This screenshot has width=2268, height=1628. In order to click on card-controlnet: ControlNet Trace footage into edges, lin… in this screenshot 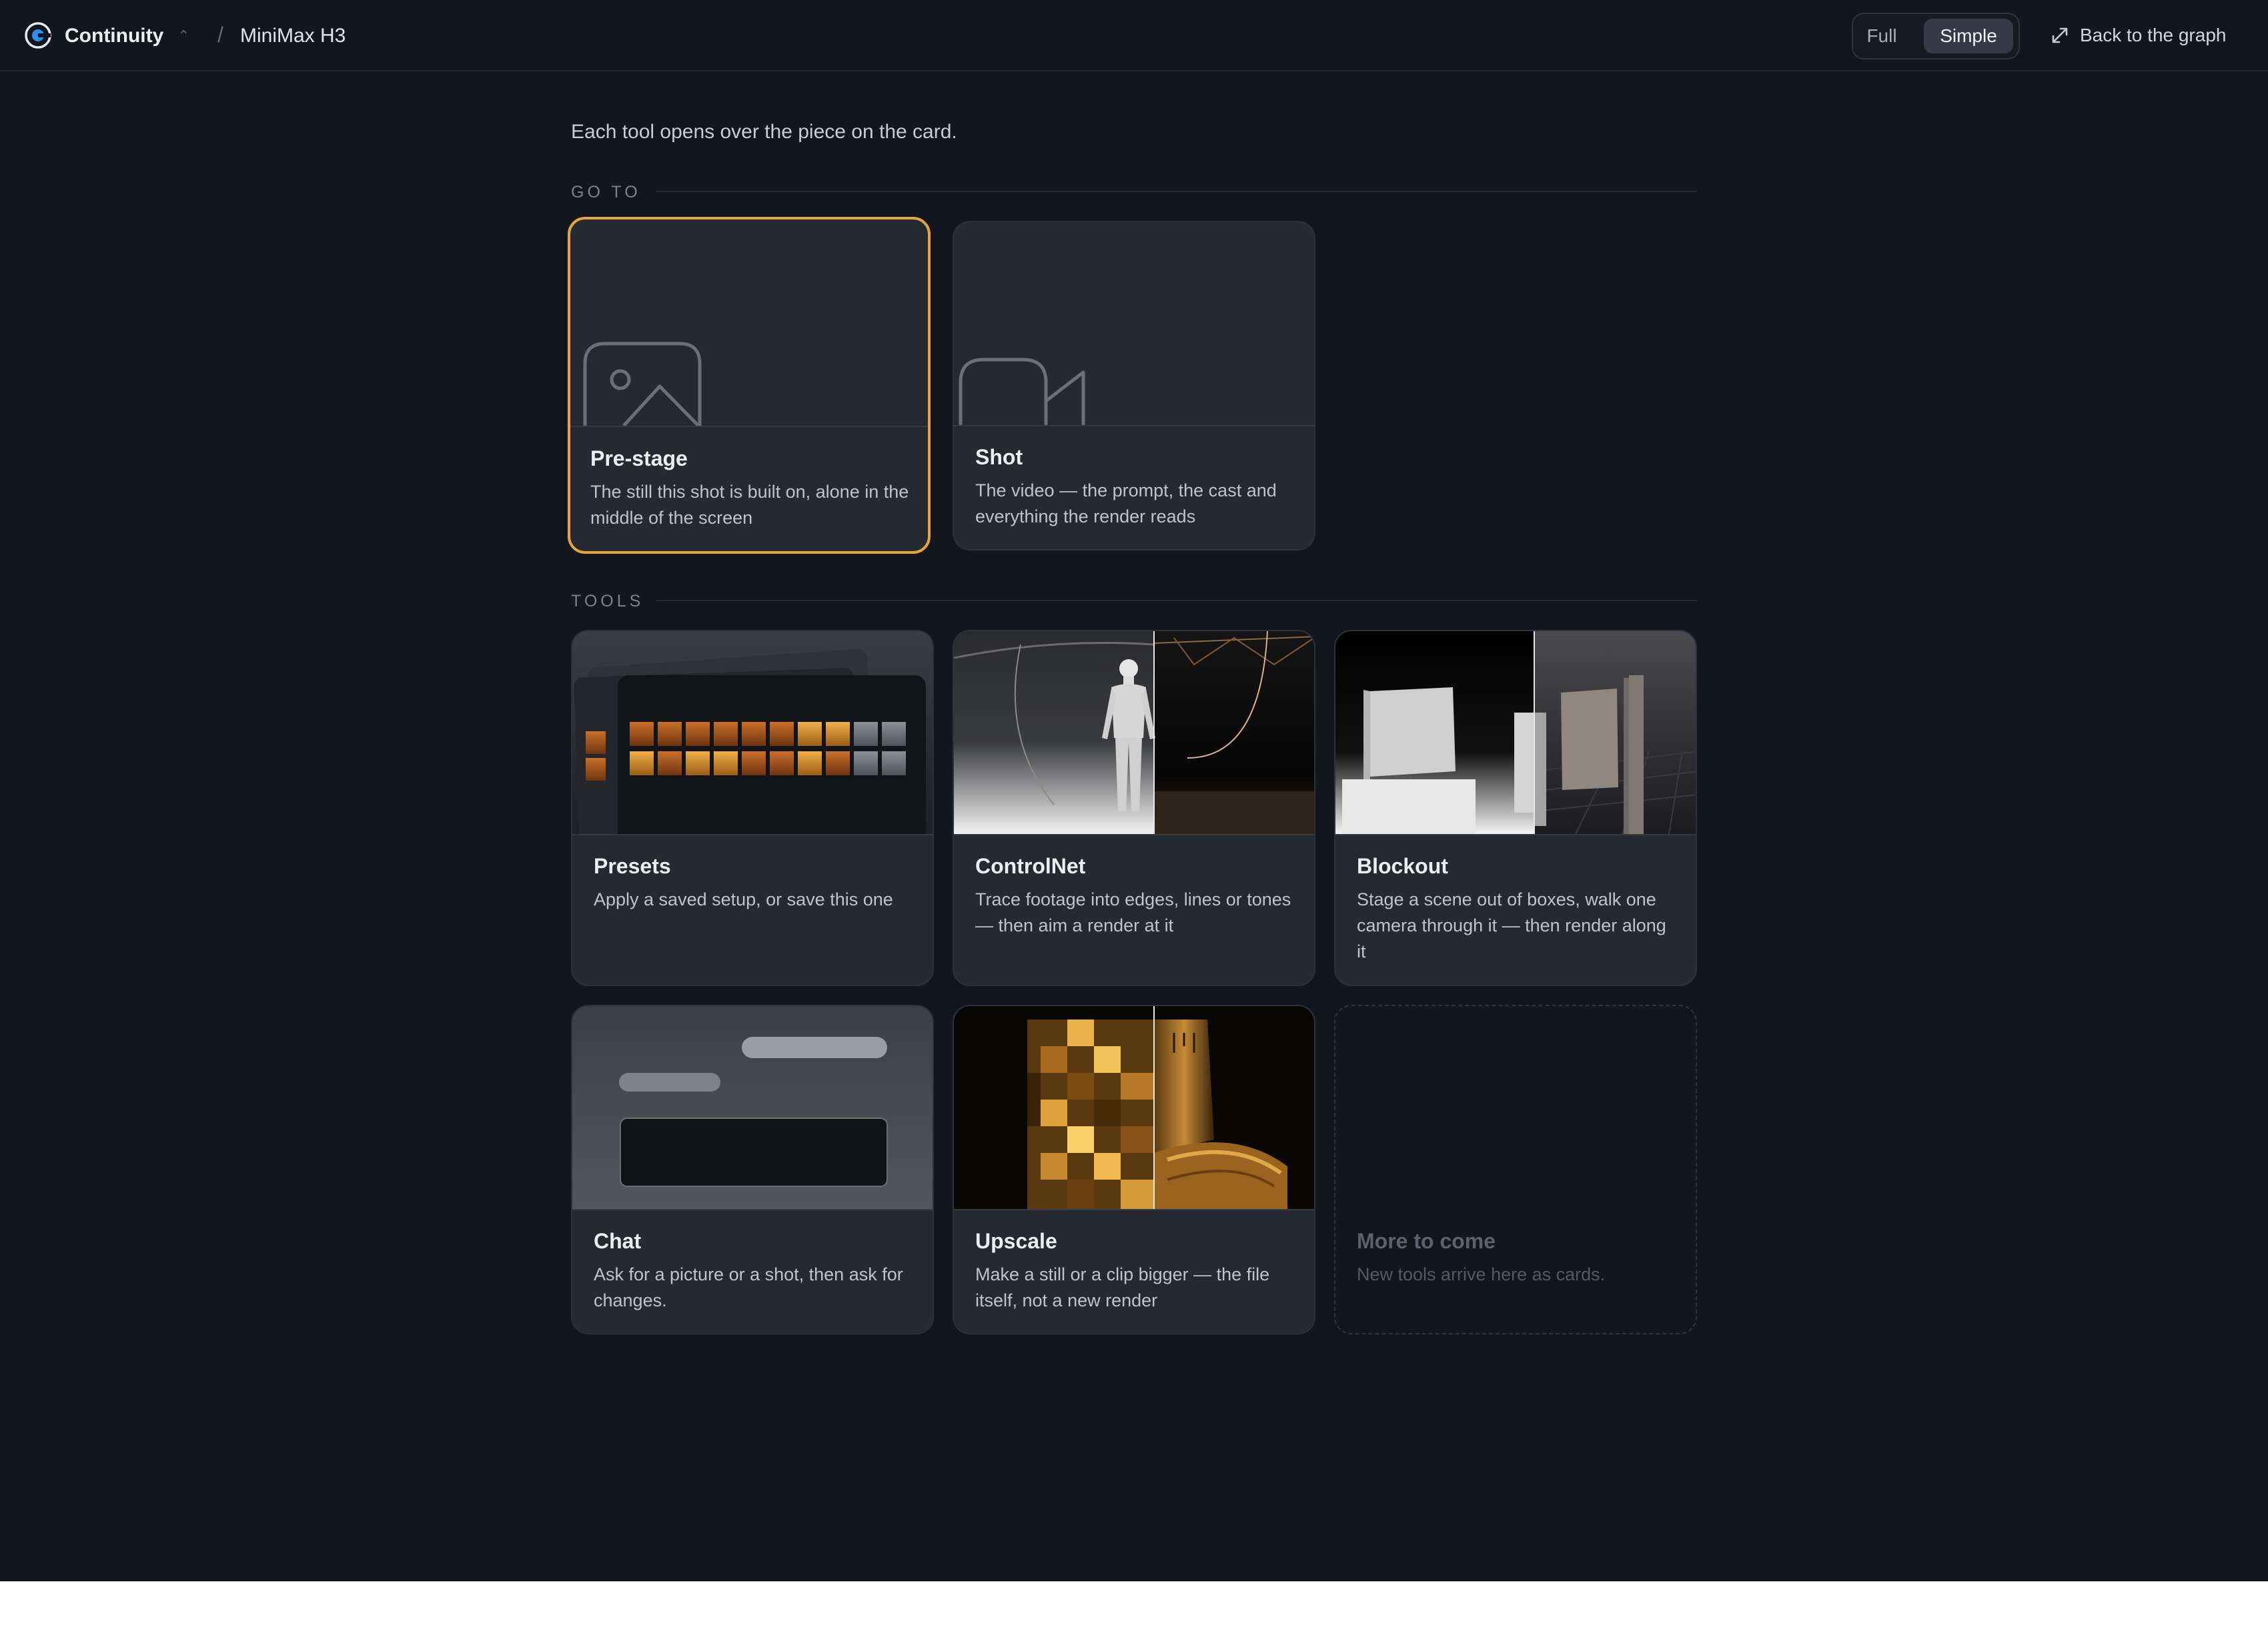, I will do `click(1134, 808)`.